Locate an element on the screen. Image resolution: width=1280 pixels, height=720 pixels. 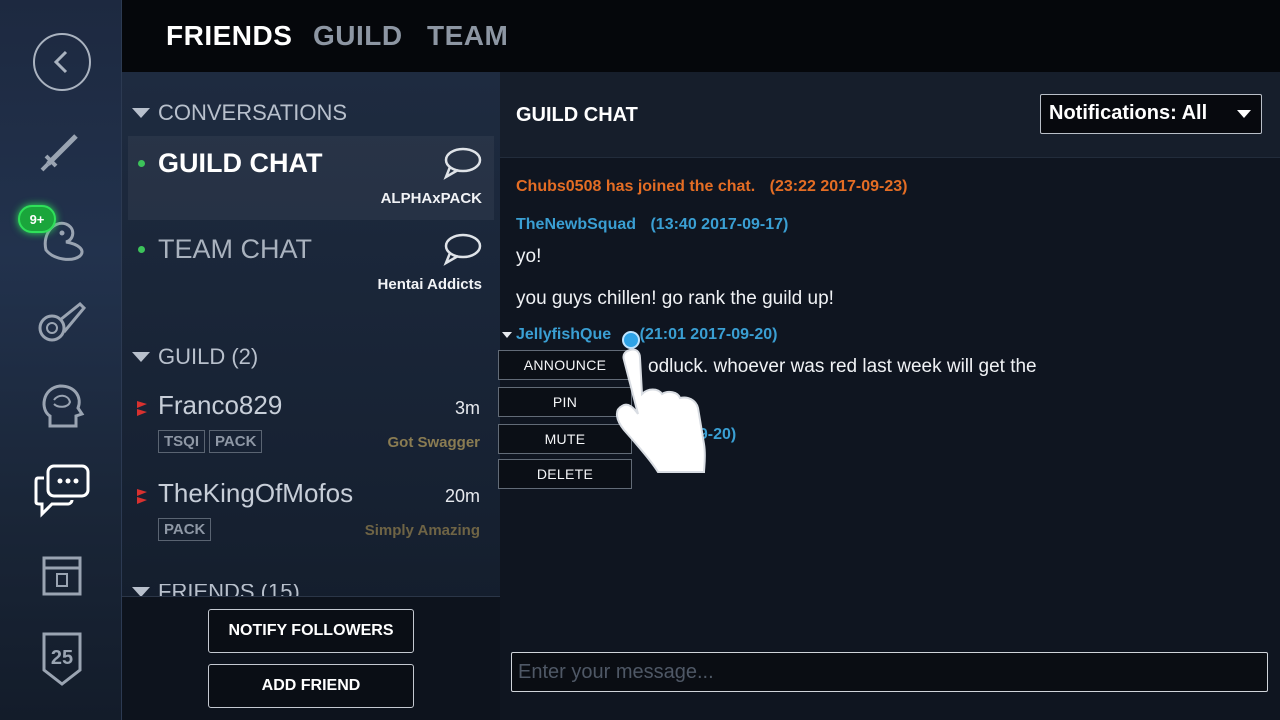
conversations-header: CONVERSATIONS is located at coordinates (239, 113).